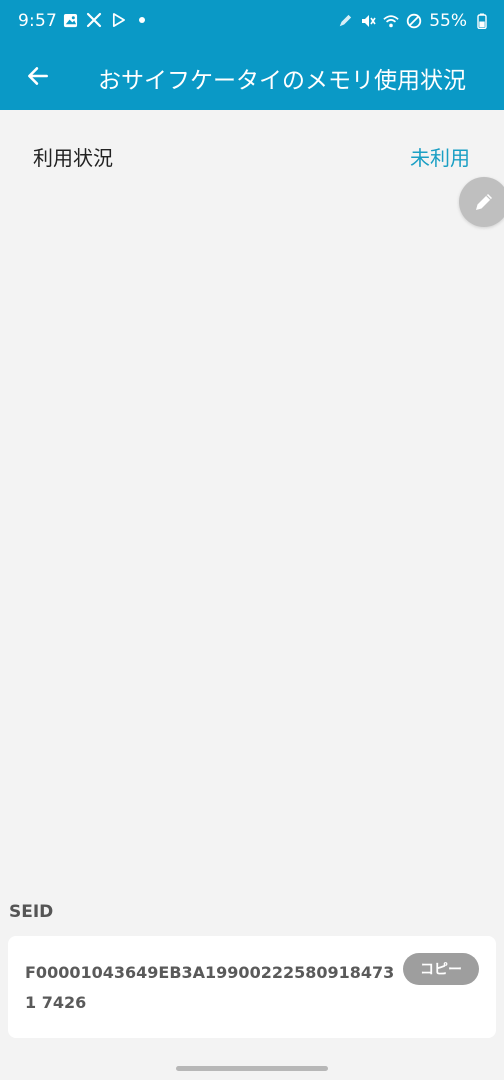 This screenshot has width=504, height=1080. I want to click on back-button, so click(38, 76).